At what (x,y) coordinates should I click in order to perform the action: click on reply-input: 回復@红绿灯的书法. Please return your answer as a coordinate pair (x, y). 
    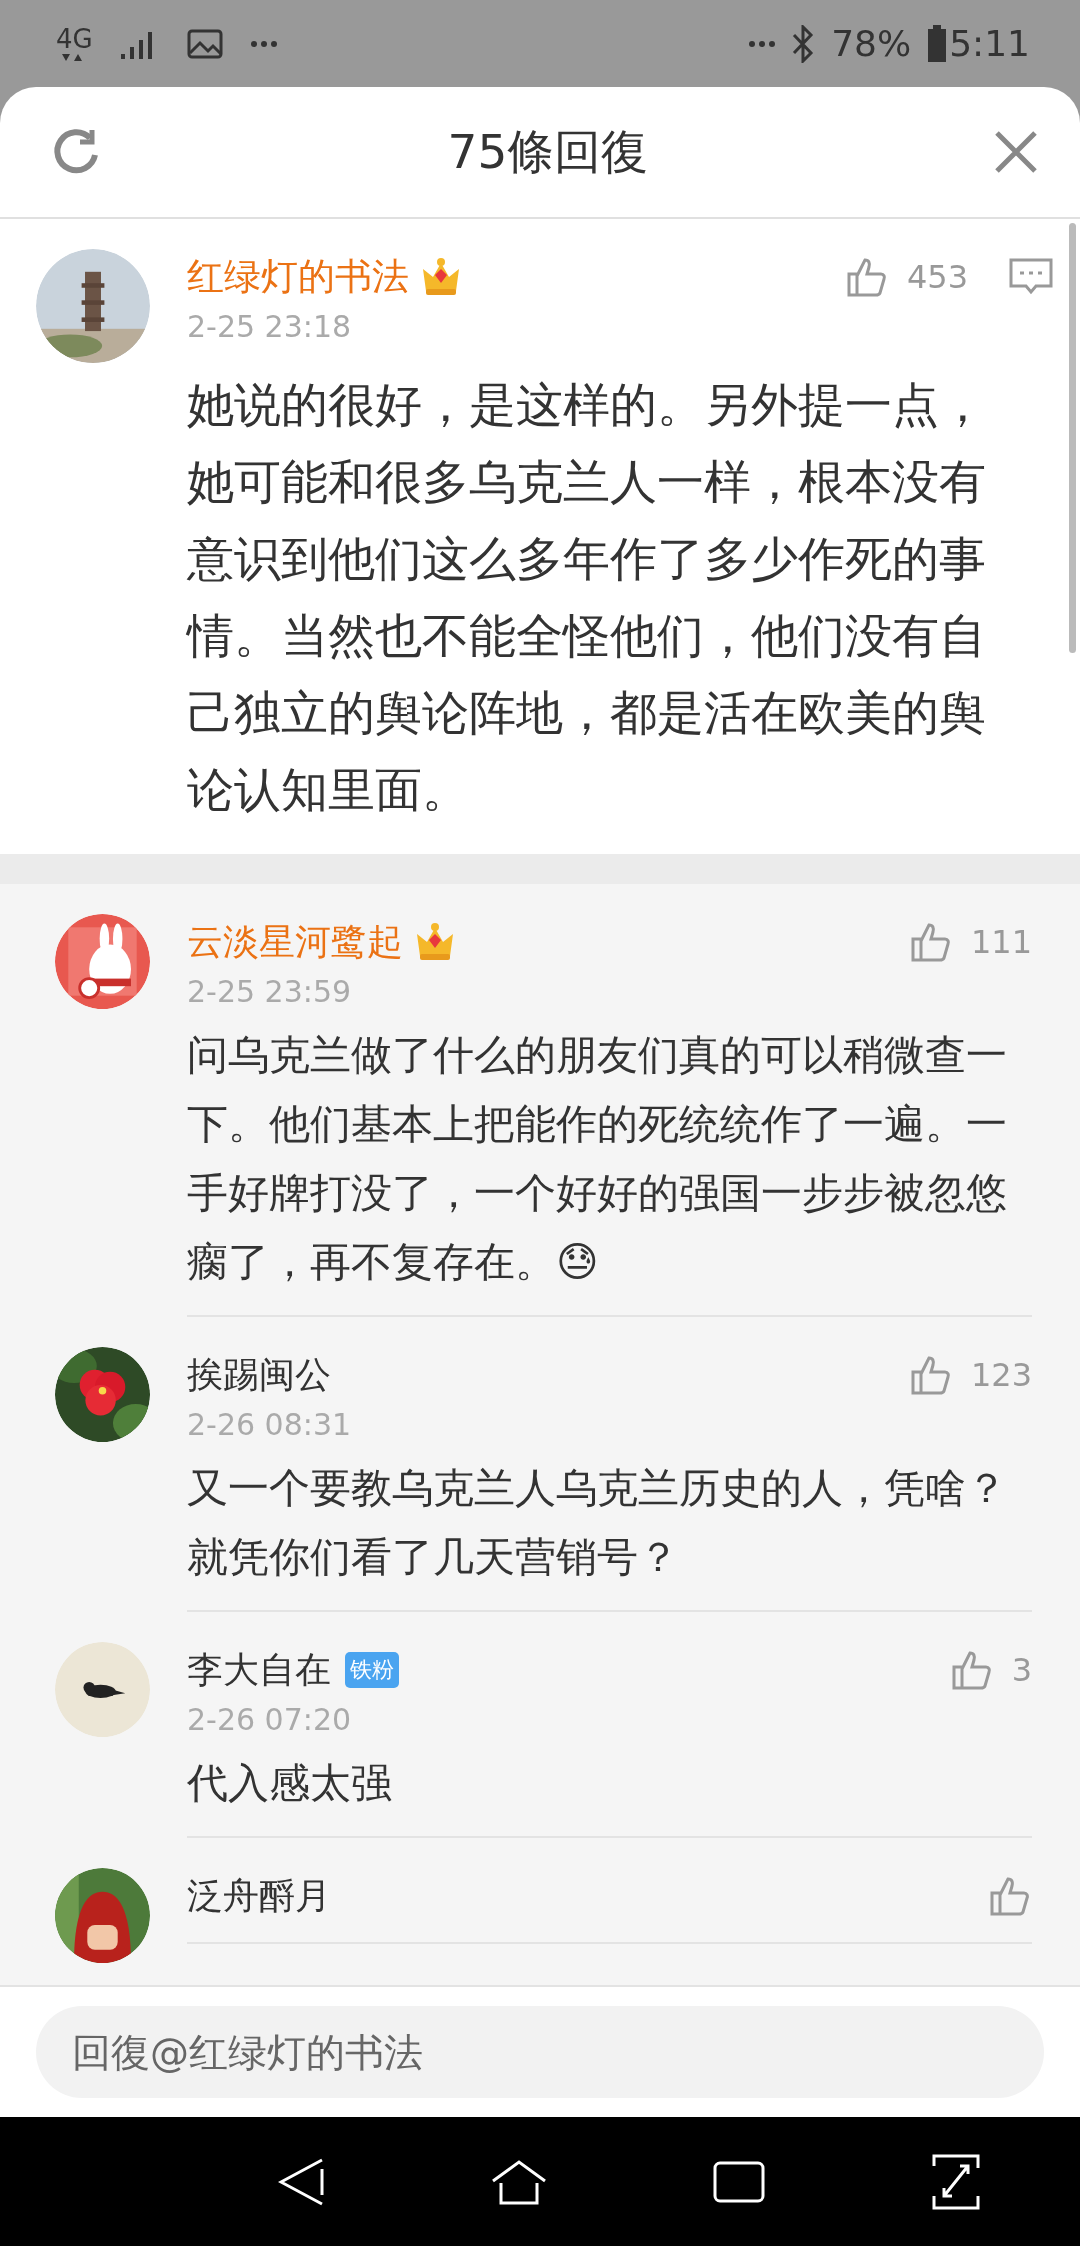
    Looking at the image, I should click on (540, 2052).